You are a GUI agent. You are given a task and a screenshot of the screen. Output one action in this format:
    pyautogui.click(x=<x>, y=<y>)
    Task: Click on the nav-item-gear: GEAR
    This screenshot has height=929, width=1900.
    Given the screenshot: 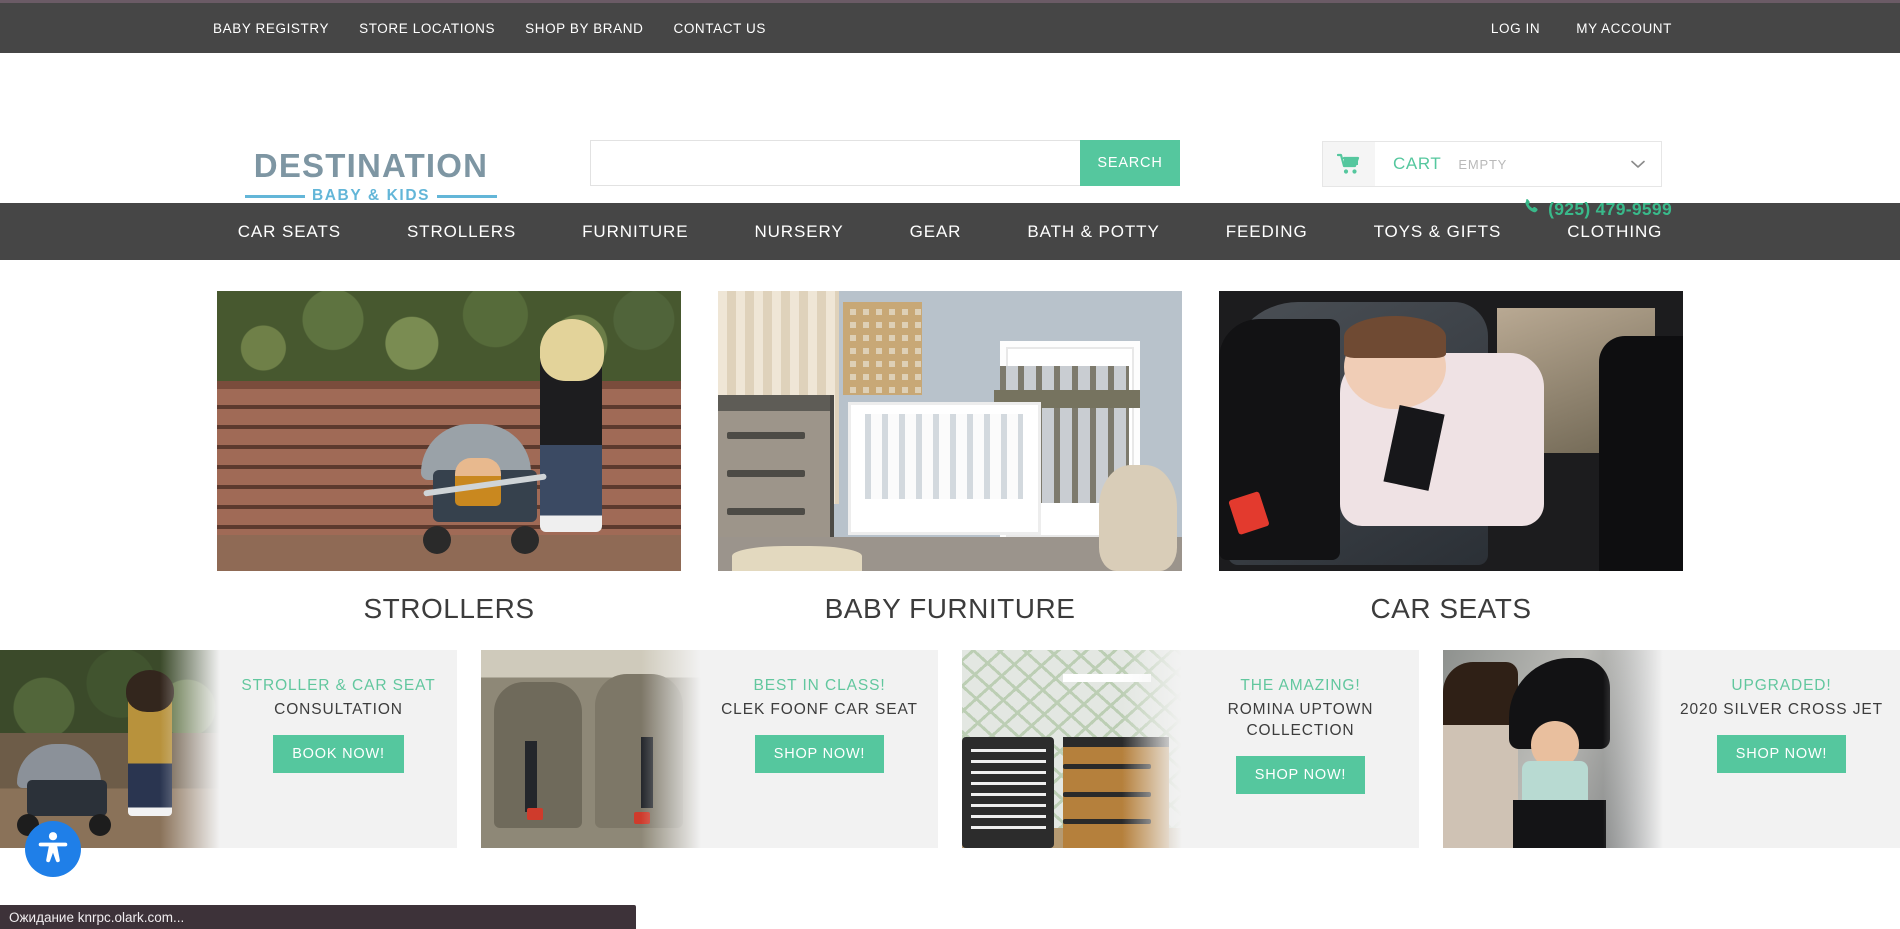 What is the action you would take?
    pyautogui.click(x=936, y=231)
    